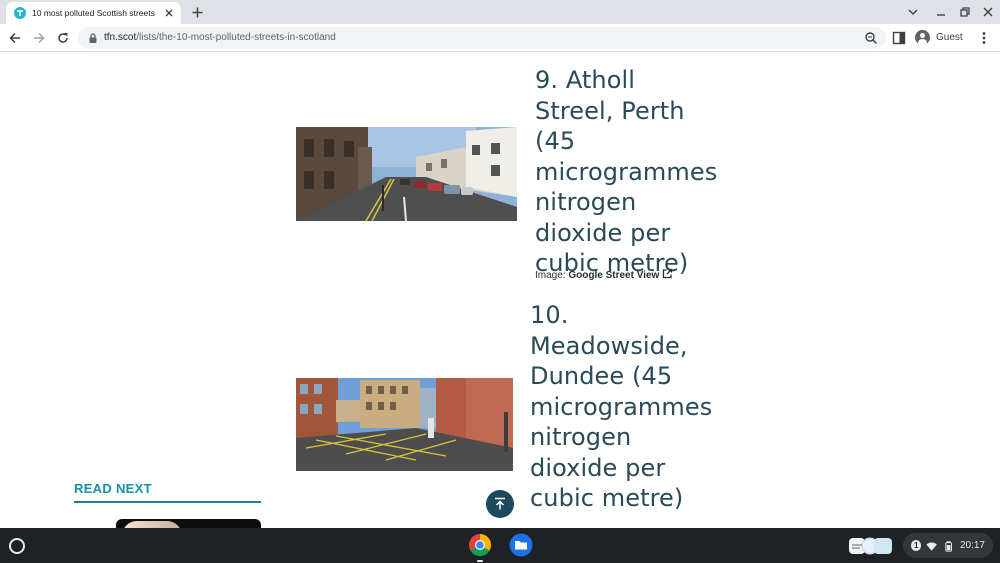  I want to click on status-area: 1 20:17, so click(948, 545).